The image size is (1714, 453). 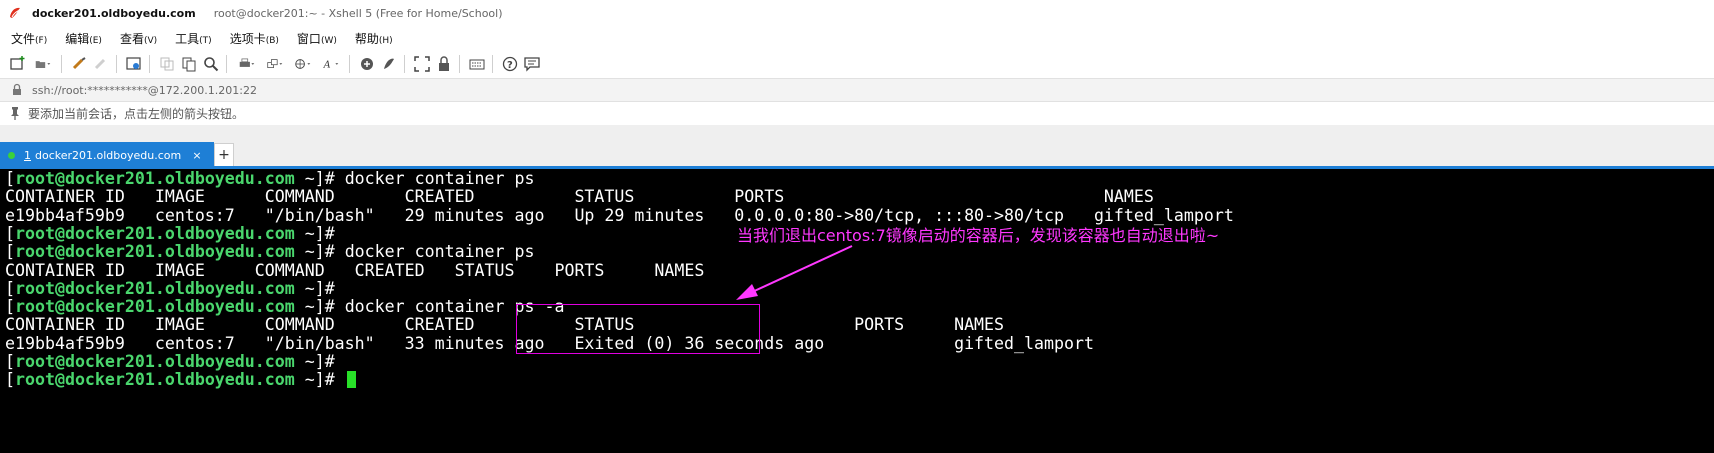 I want to click on session-tab-label: docker201.oldboyedu.com, so click(x=108, y=155).